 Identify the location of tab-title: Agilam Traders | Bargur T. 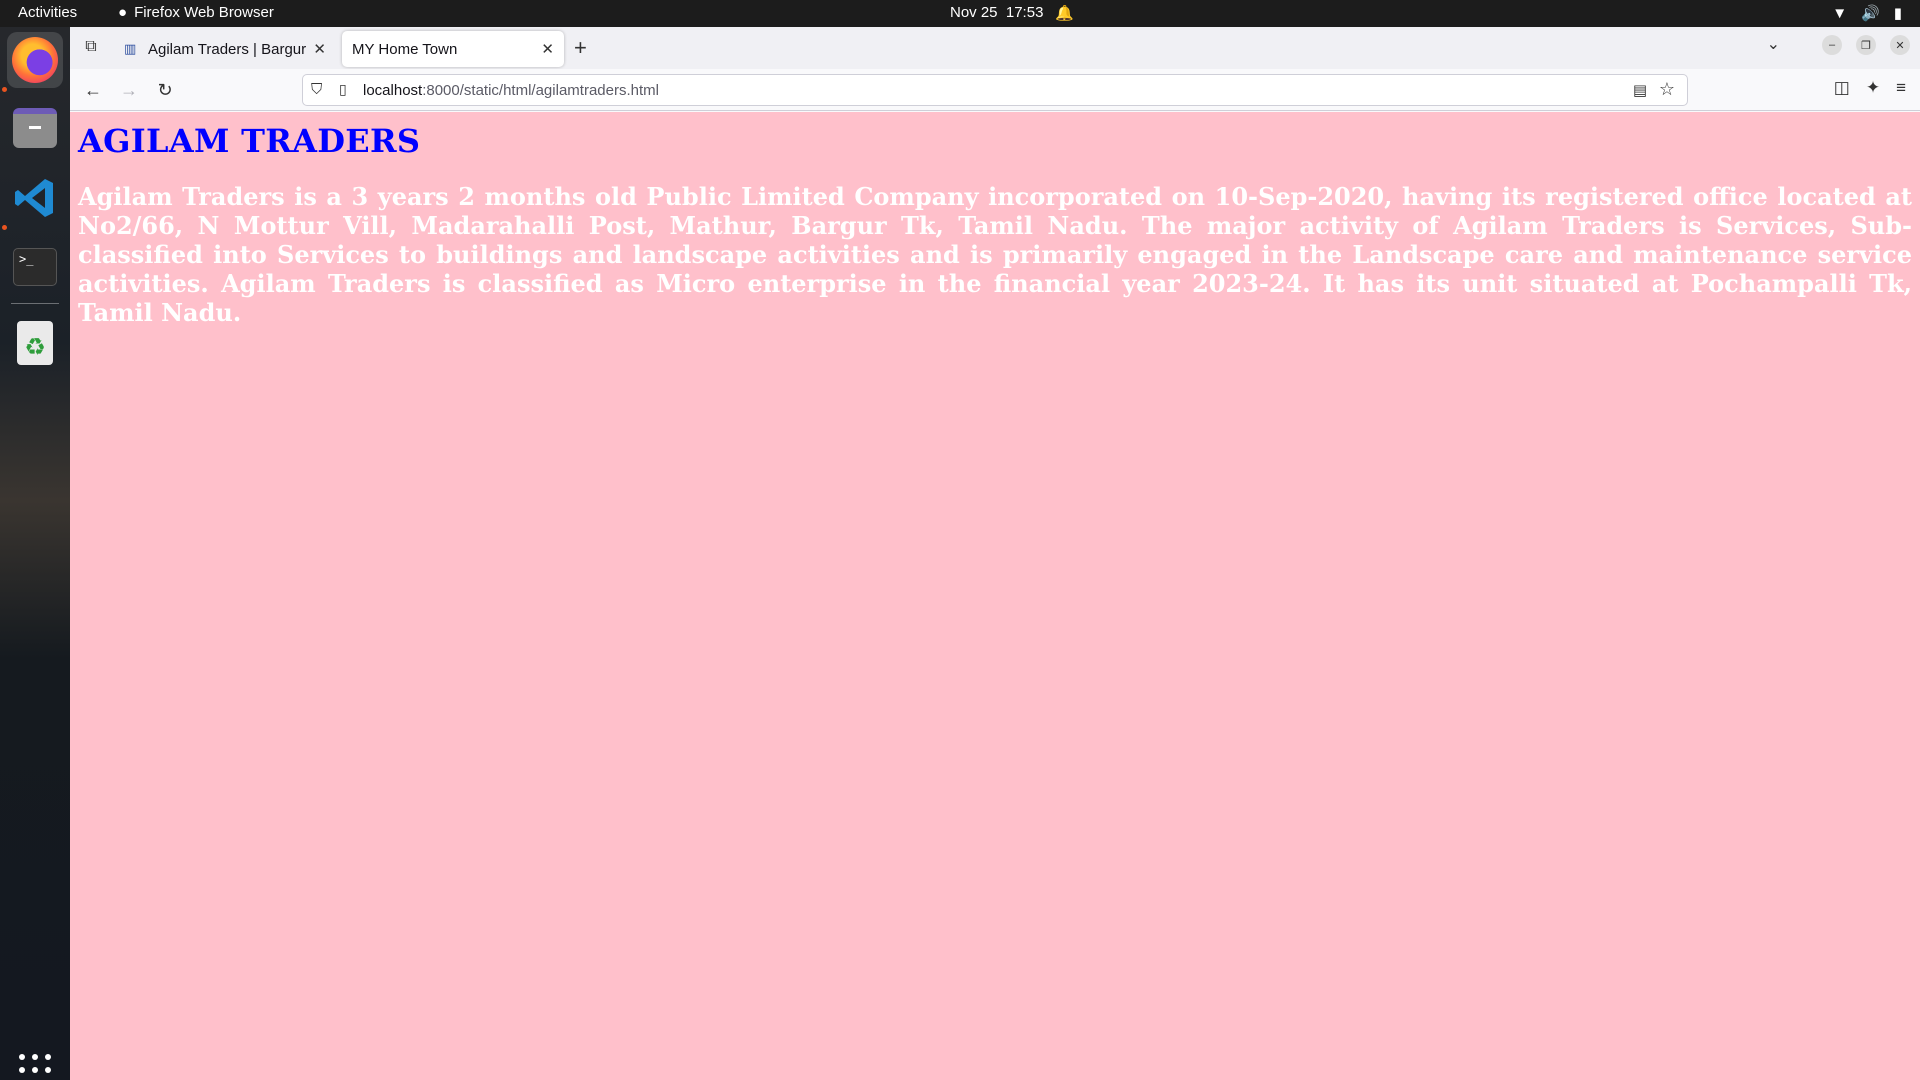
(228, 49).